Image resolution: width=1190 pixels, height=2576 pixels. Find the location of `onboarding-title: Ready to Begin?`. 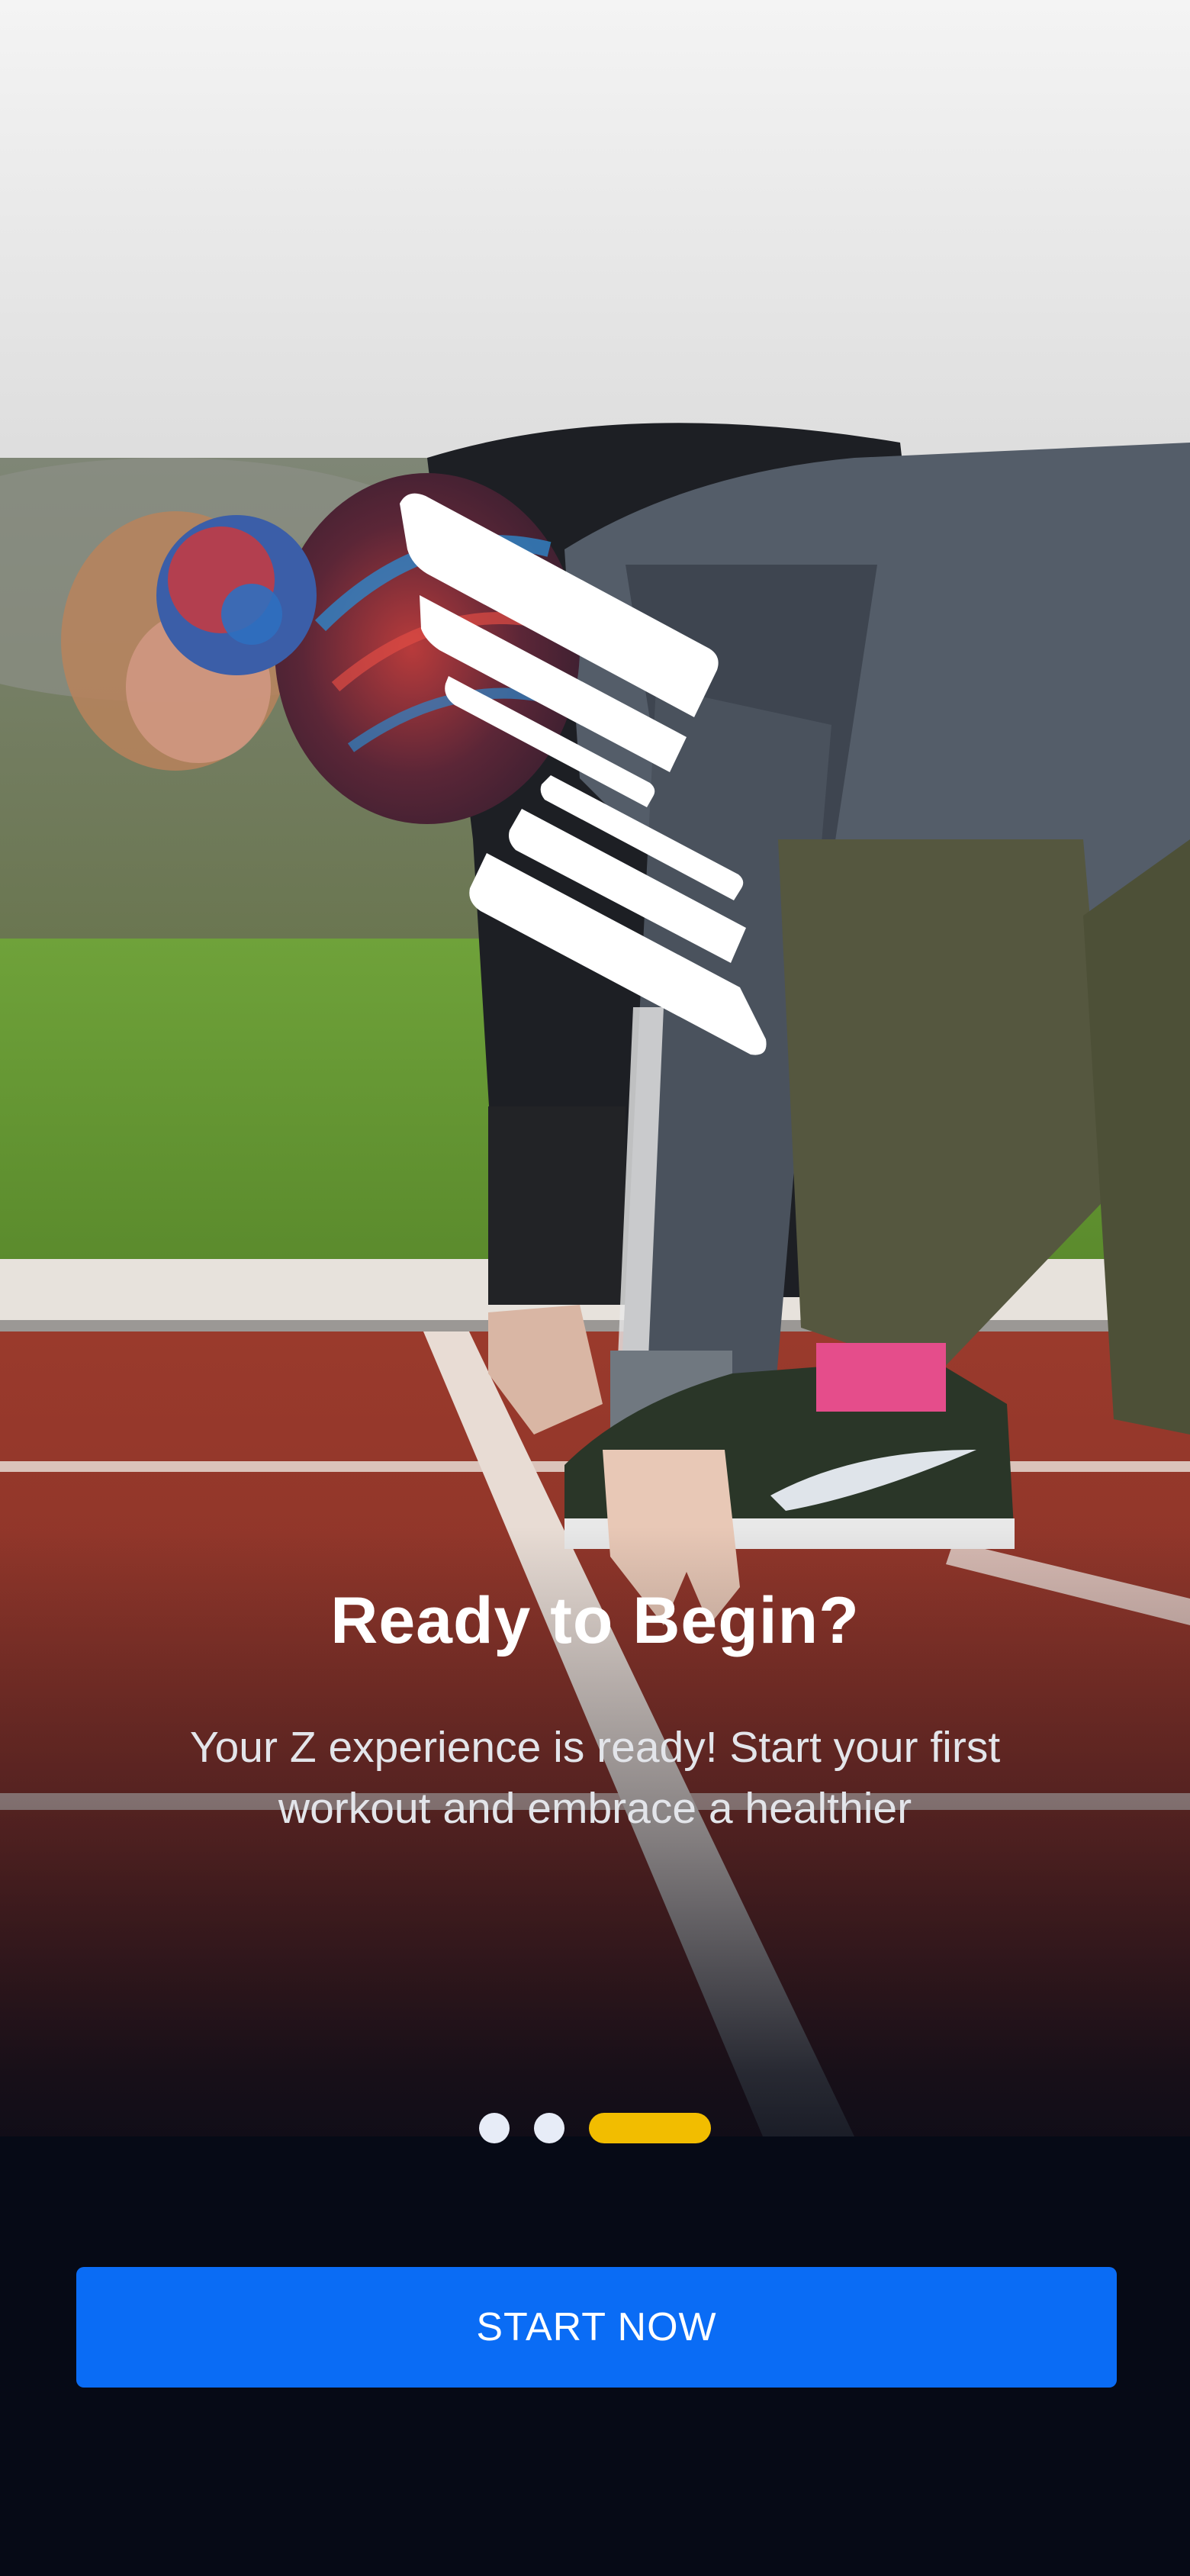

onboarding-title: Ready to Begin? is located at coordinates (595, 1620).